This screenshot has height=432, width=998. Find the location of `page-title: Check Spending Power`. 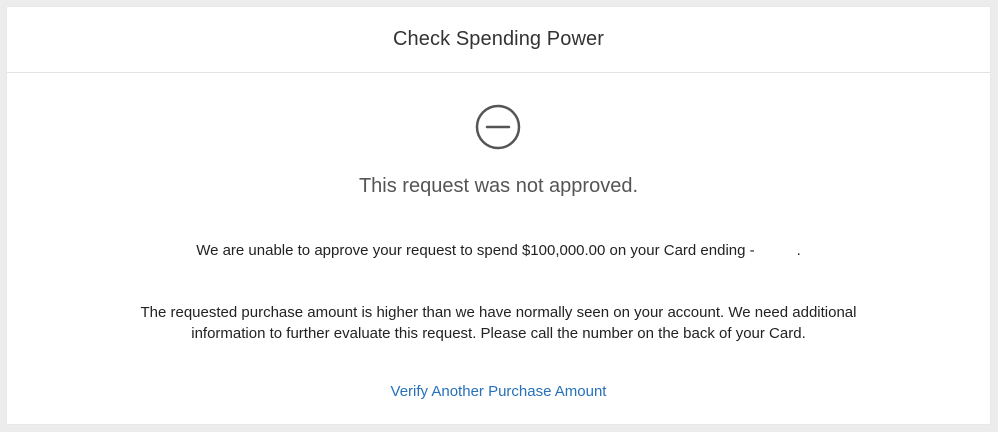

page-title: Check Spending Power is located at coordinates (498, 39).